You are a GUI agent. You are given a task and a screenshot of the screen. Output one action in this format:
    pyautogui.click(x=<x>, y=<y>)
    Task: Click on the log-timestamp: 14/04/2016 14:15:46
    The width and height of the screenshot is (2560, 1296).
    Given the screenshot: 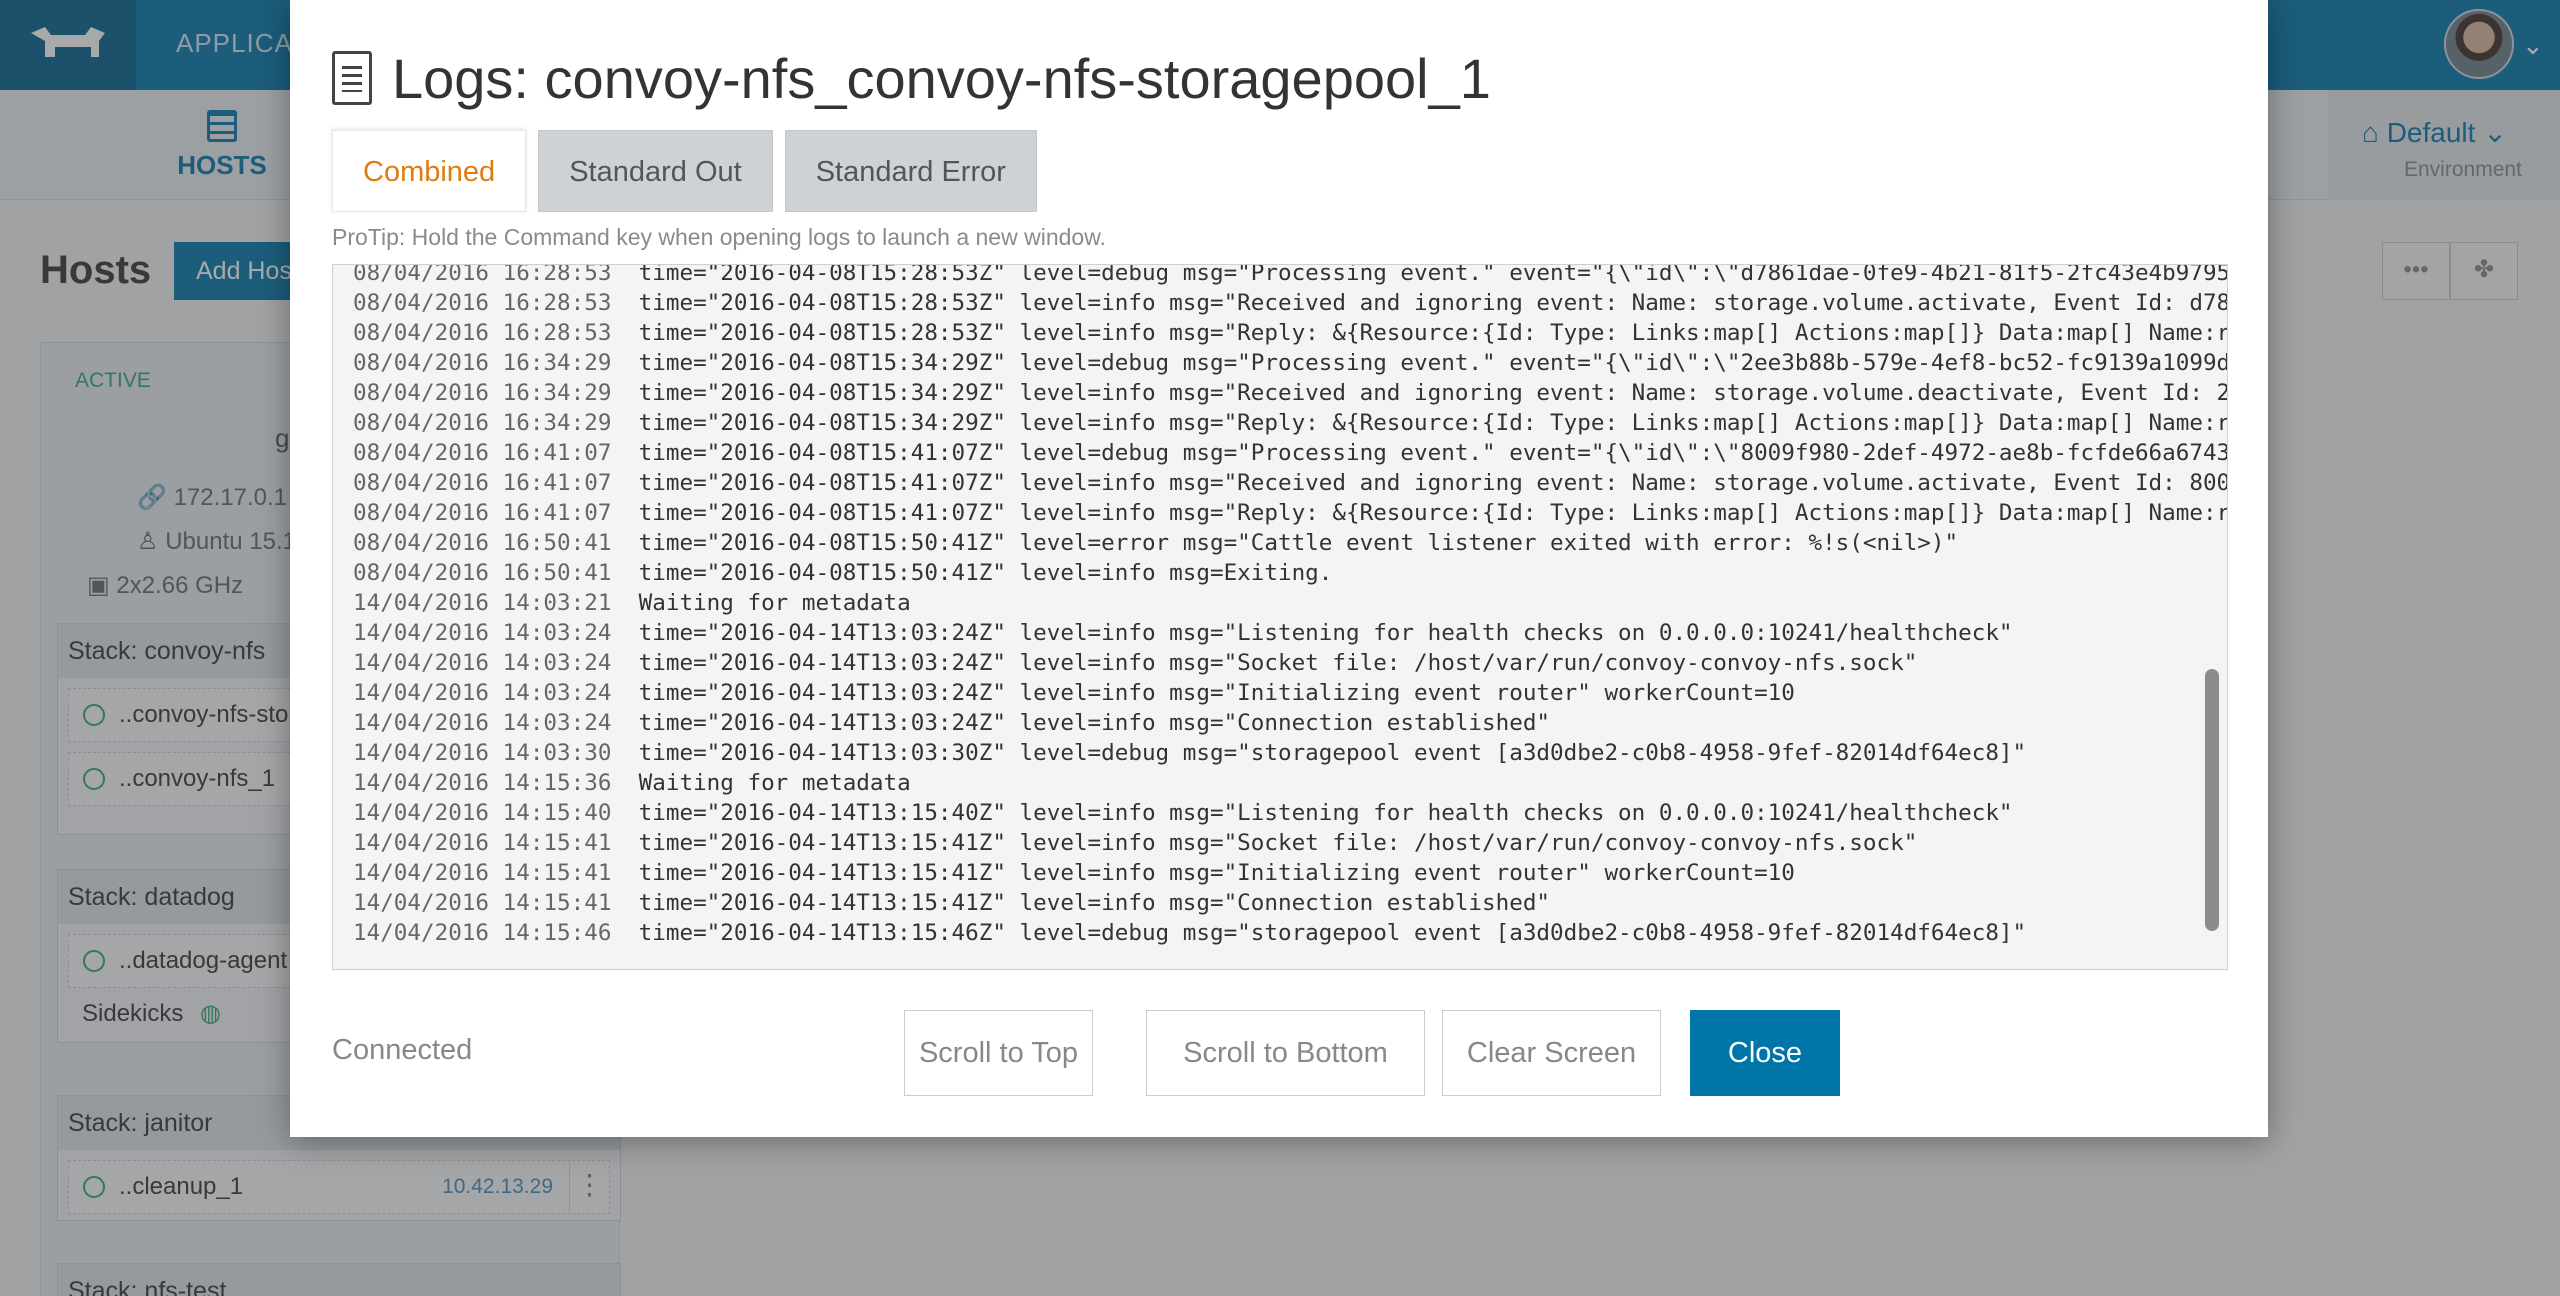 What is the action you would take?
    pyautogui.click(x=482, y=933)
    